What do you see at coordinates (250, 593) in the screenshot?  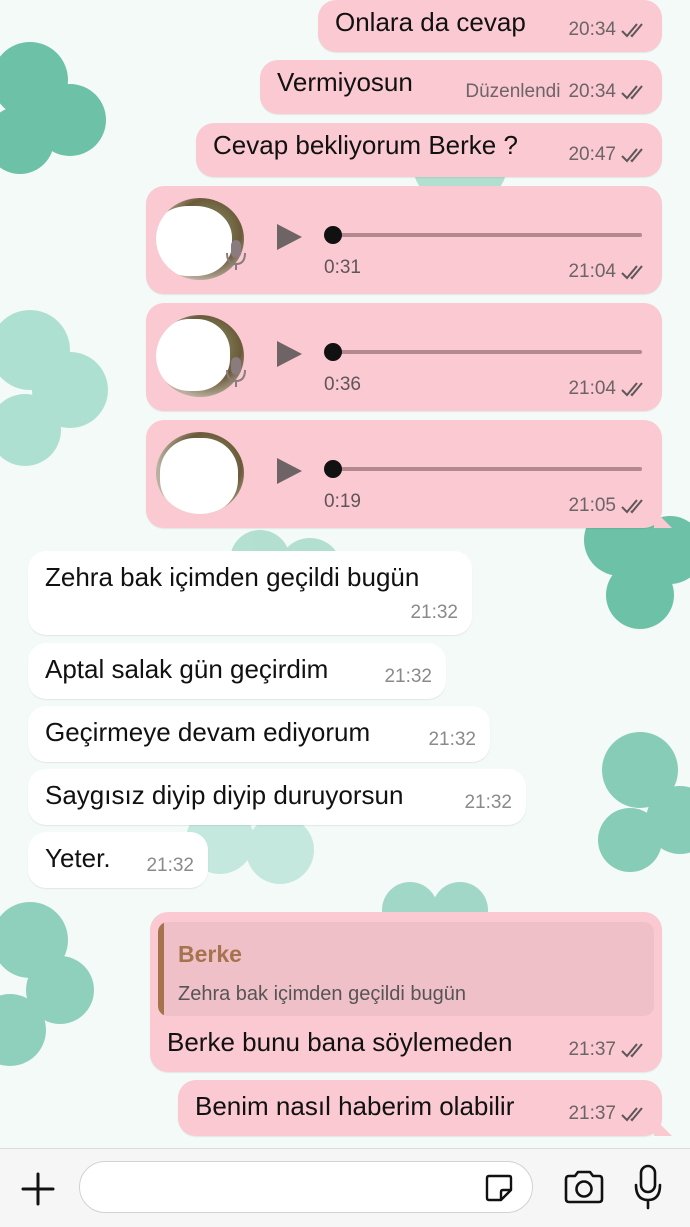 I see `incoming-message: Zehra bak içimden geçildi bugün 21:32` at bounding box center [250, 593].